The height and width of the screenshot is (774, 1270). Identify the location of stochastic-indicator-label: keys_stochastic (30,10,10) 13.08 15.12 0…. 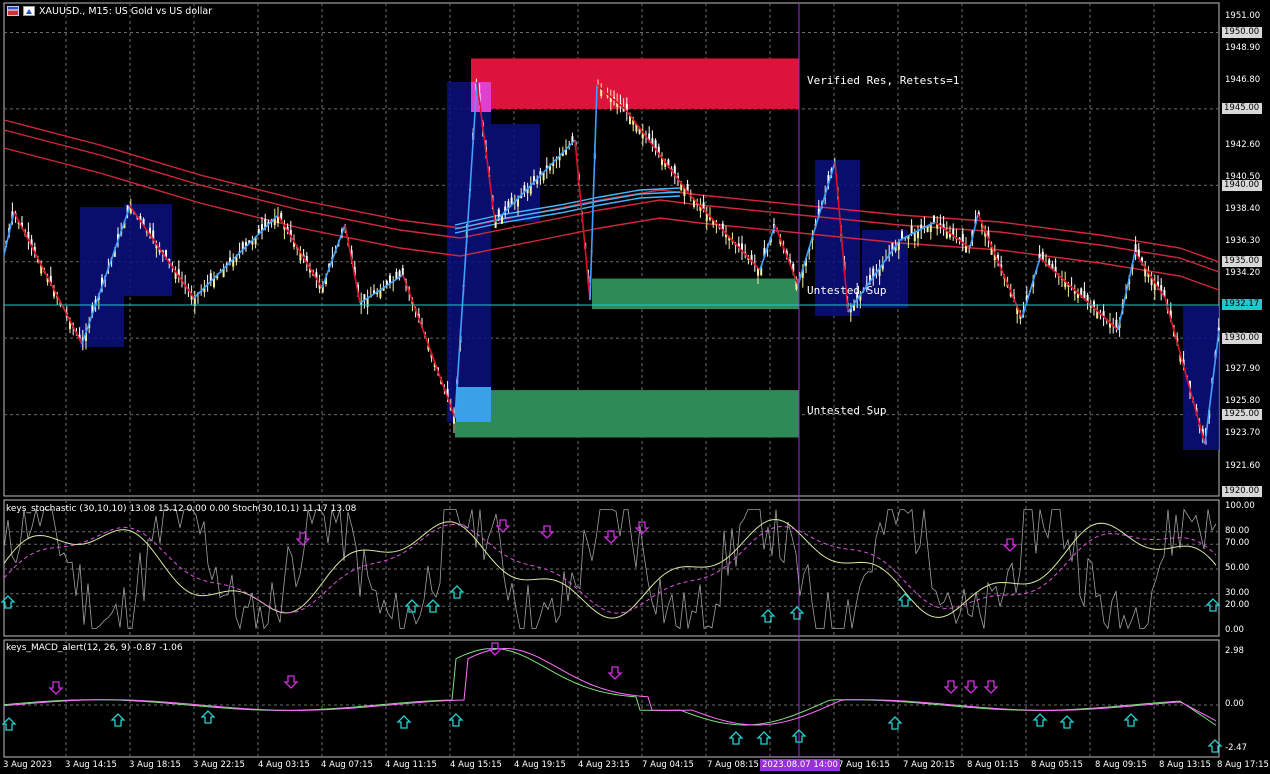
(181, 509).